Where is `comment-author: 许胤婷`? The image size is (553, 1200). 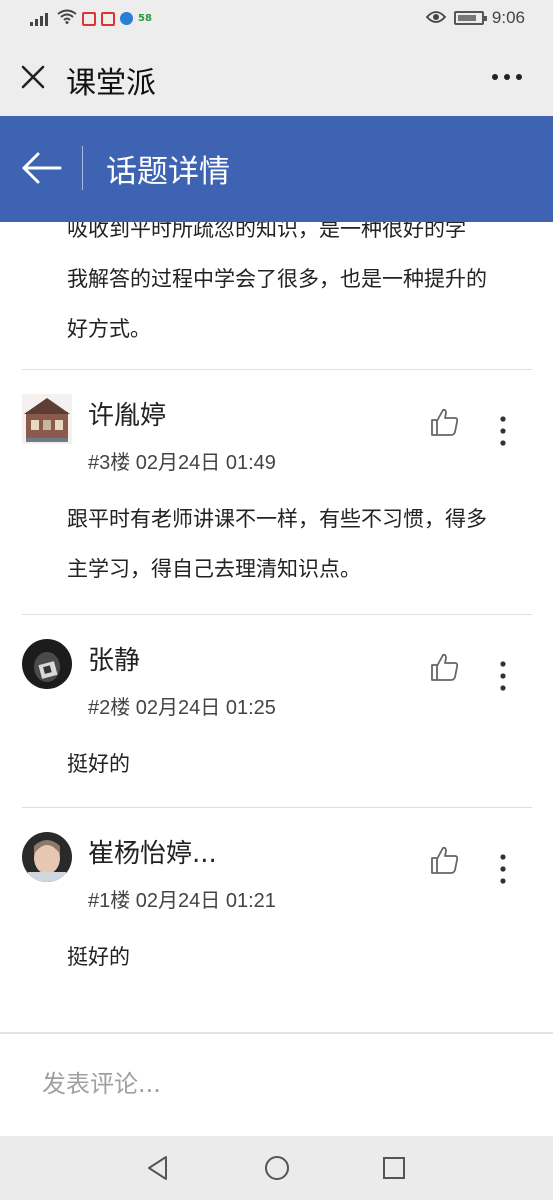 comment-author: 许胤婷 is located at coordinates (127, 416).